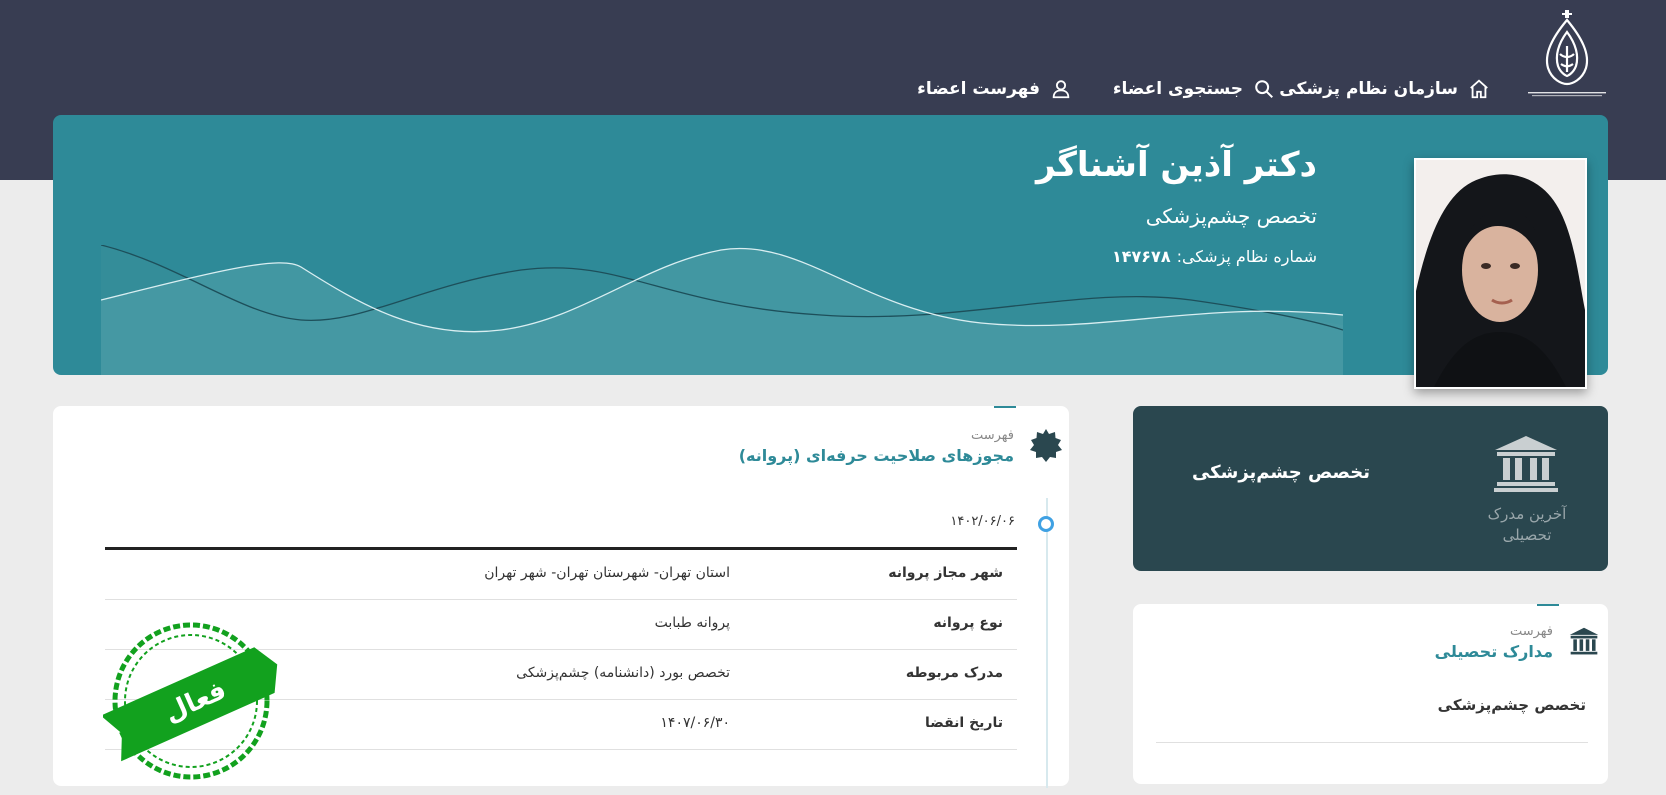 The height and width of the screenshot is (795, 1666). Describe the element at coordinates (876, 455) in the screenshot. I see `card-title: مجوزهای صلاحیت حرفه‌ای (پروانه)` at that location.